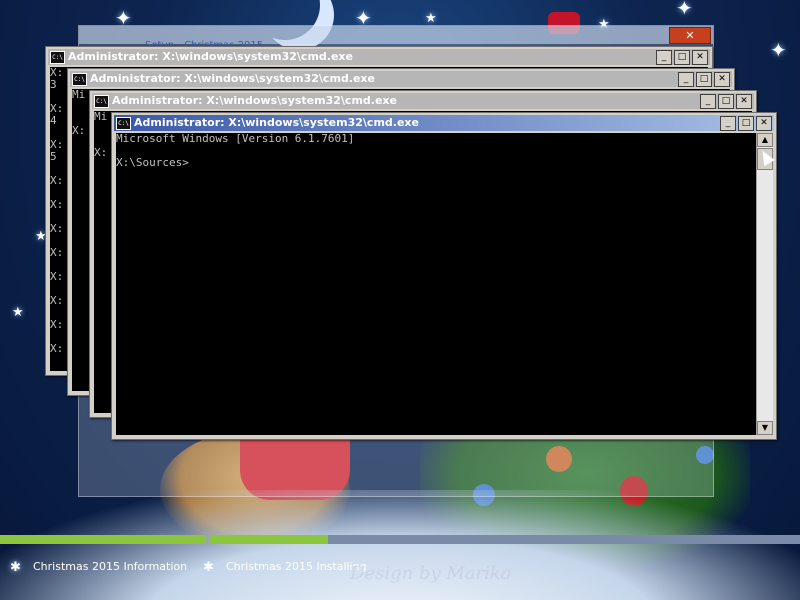  Describe the element at coordinates (505, 539) in the screenshot. I see `progress-bar-install` at that location.